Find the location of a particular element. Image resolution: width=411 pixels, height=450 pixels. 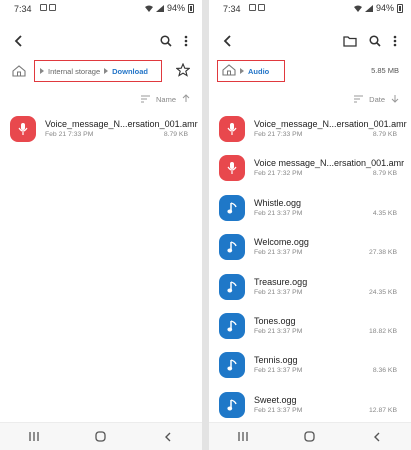

file-row: Welcome.ogg Feb 21 3:37 PM 27.38 KB is located at coordinates (310, 249).